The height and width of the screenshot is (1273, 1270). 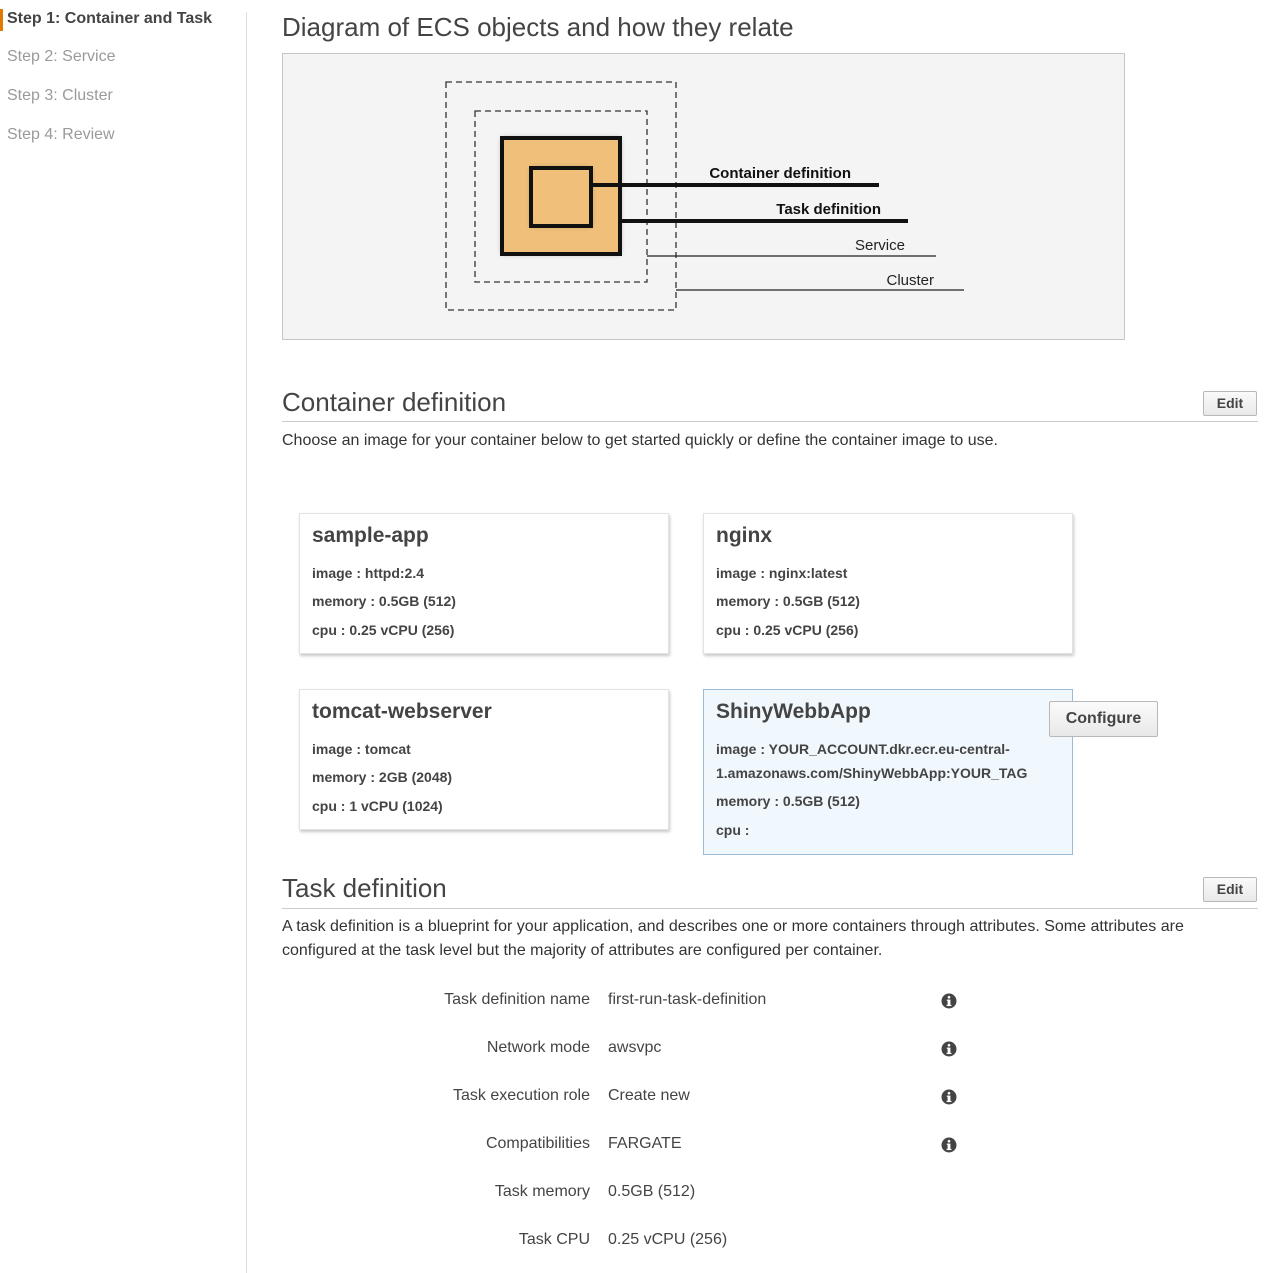 I want to click on card-image: image : nginx:latest, so click(x=782, y=573).